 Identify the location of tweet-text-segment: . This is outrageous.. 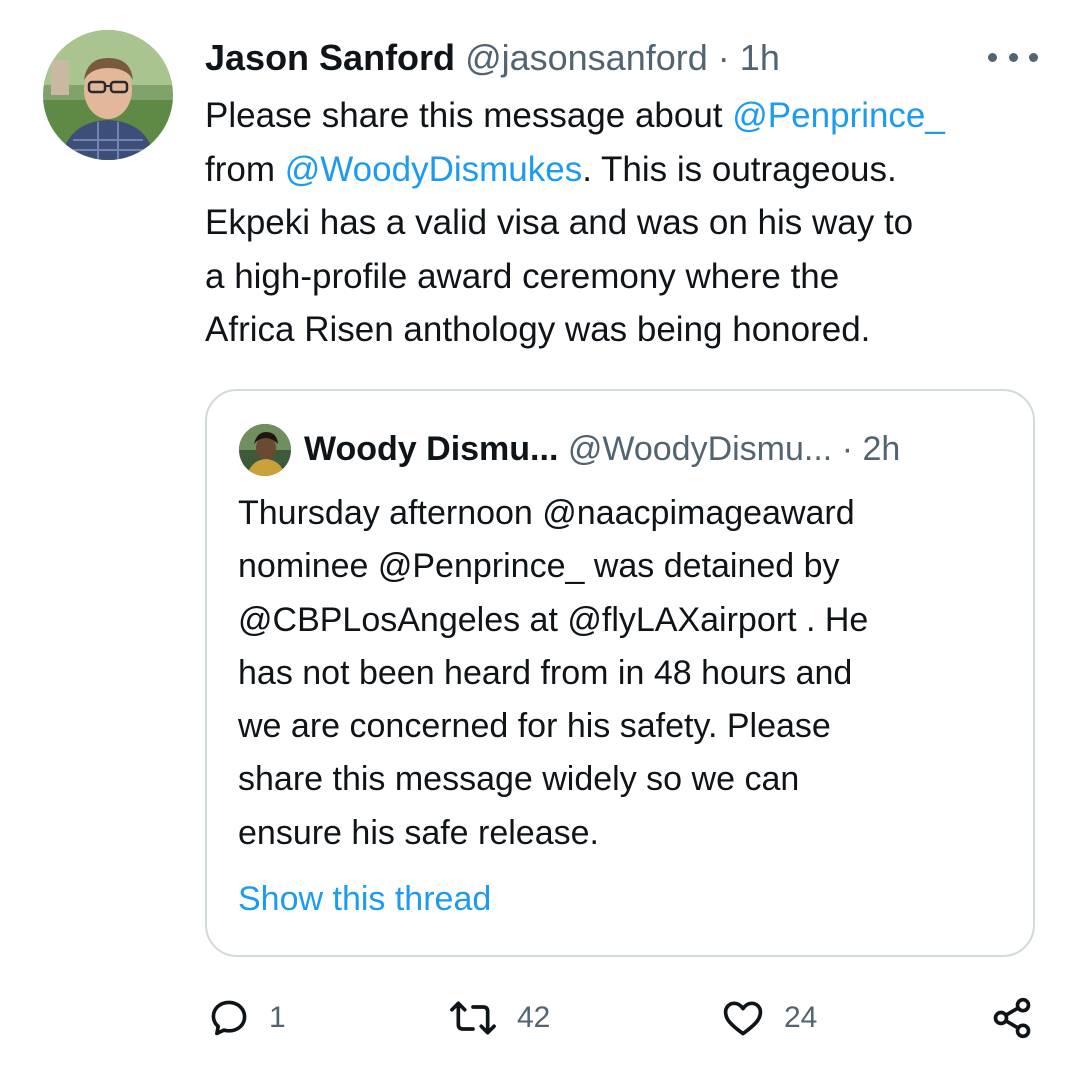
(739, 169).